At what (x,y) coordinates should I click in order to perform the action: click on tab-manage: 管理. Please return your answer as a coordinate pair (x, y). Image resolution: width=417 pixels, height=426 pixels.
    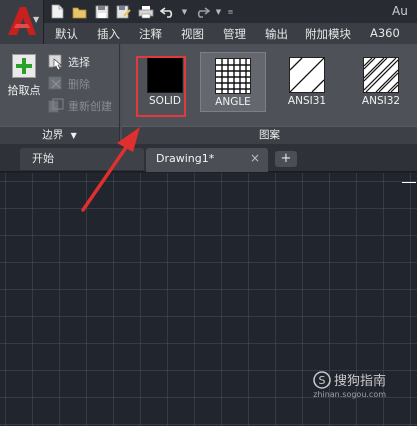
    Looking at the image, I should click on (234, 34).